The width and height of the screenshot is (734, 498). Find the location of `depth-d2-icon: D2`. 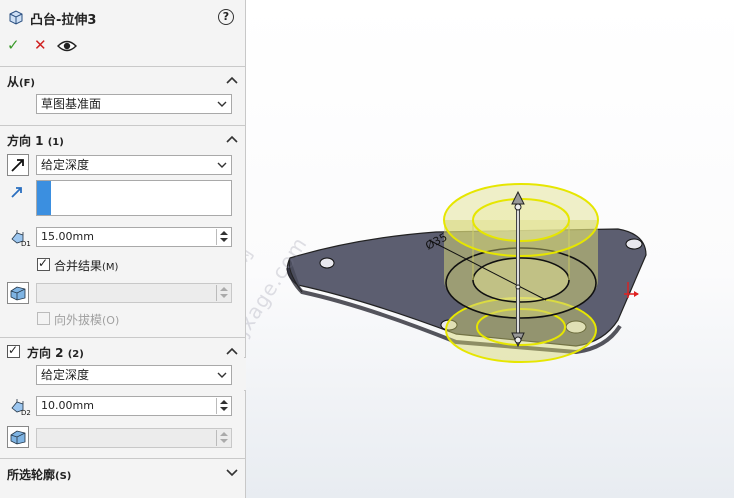

depth-d2-icon: D2 is located at coordinates (21, 407).